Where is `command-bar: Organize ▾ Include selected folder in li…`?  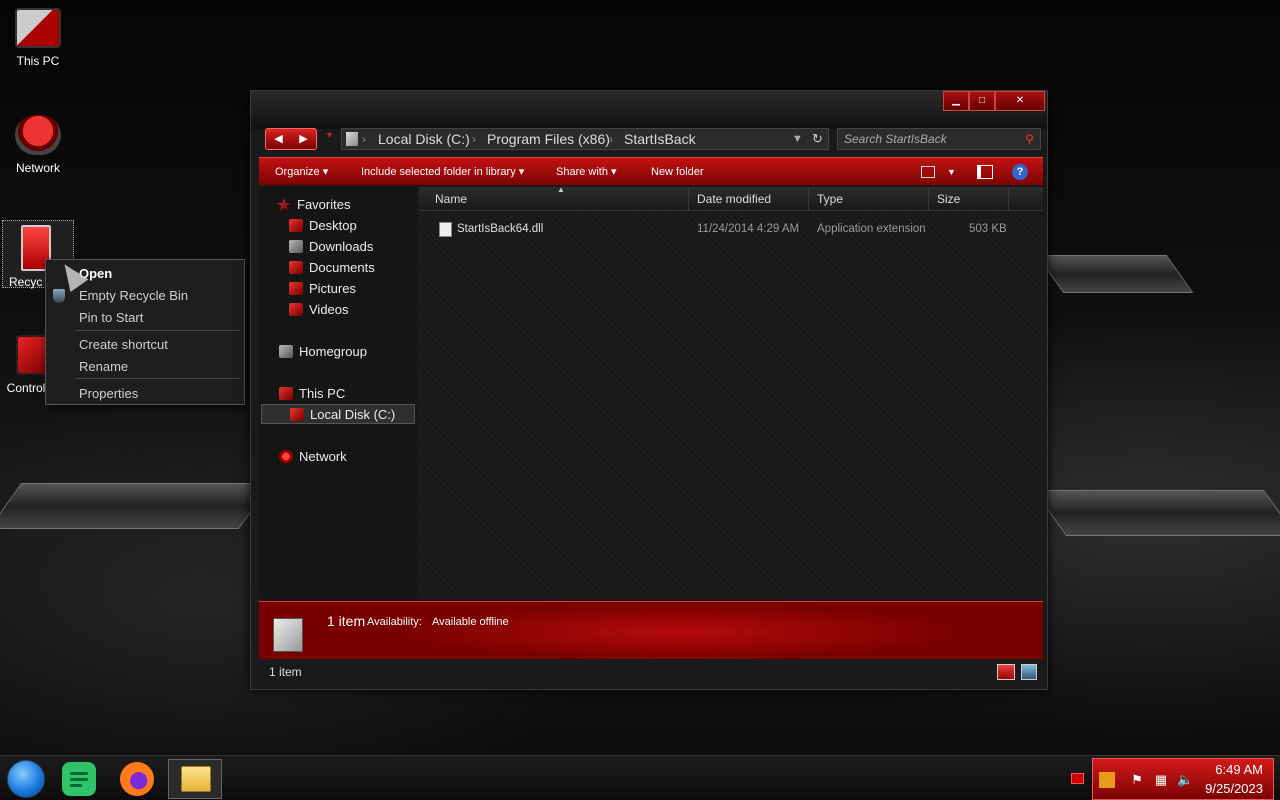 command-bar: Organize ▾ Include selected folder in li… is located at coordinates (651, 171).